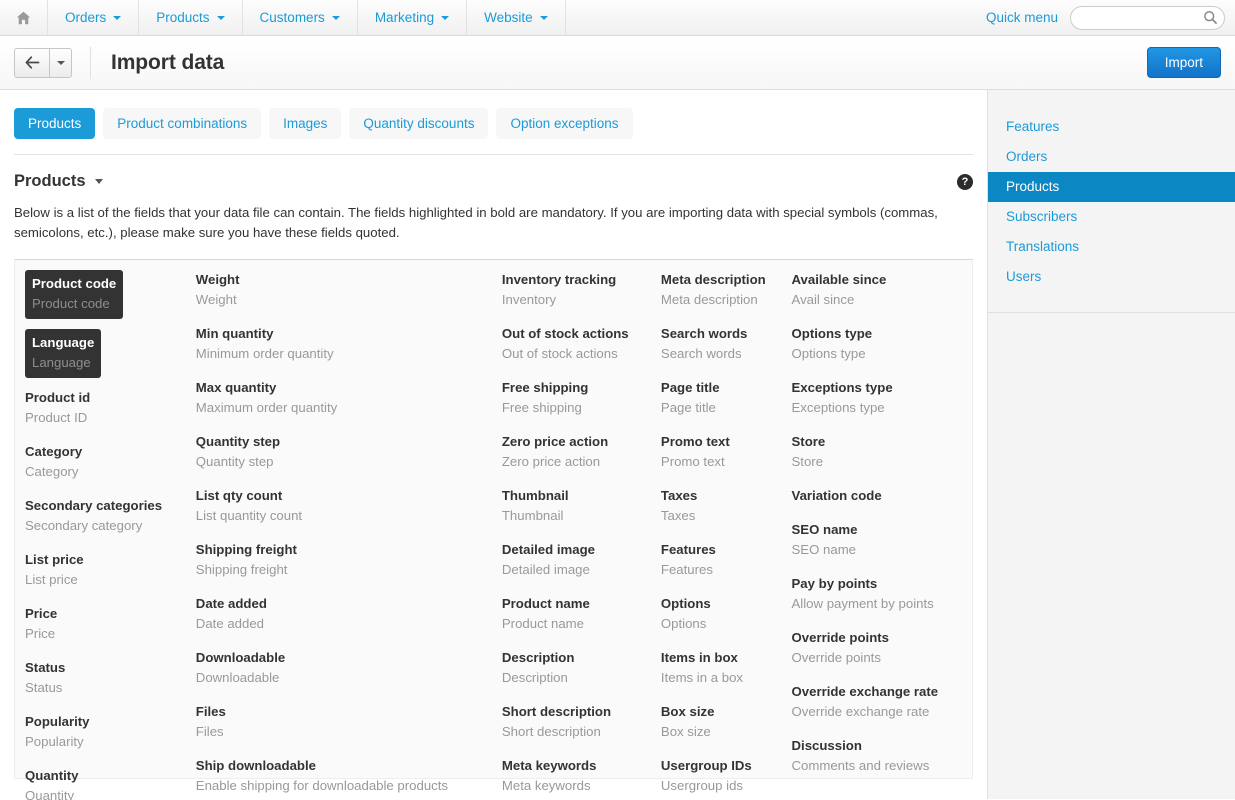 The image size is (1235, 800). Describe the element at coordinates (807, 461) in the screenshot. I see `field-description: Store` at that location.